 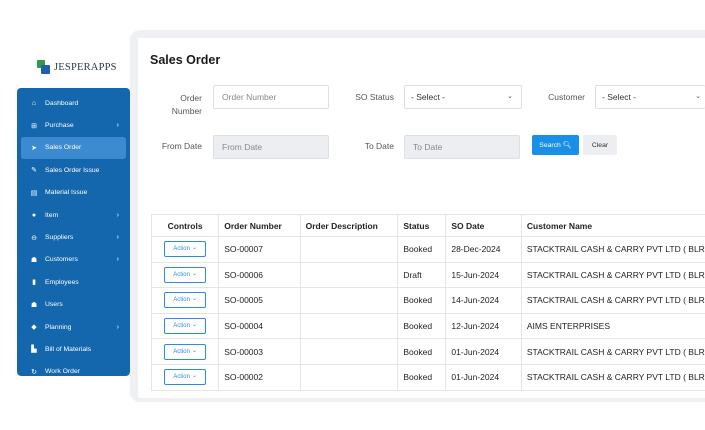 I want to click on sidebar-item-purchase: ⊞ Purchase ›, so click(x=73, y=125).